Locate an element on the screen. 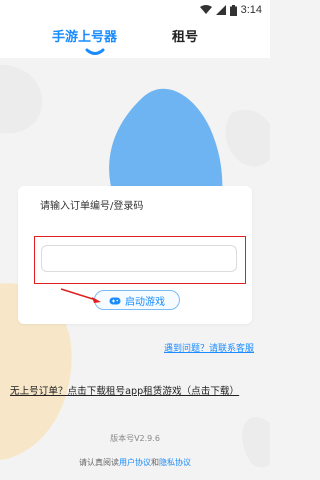 The height and width of the screenshot is (480, 320). agreement-text: 请认真阅读用户协议和隐私协议 is located at coordinates (135, 462).